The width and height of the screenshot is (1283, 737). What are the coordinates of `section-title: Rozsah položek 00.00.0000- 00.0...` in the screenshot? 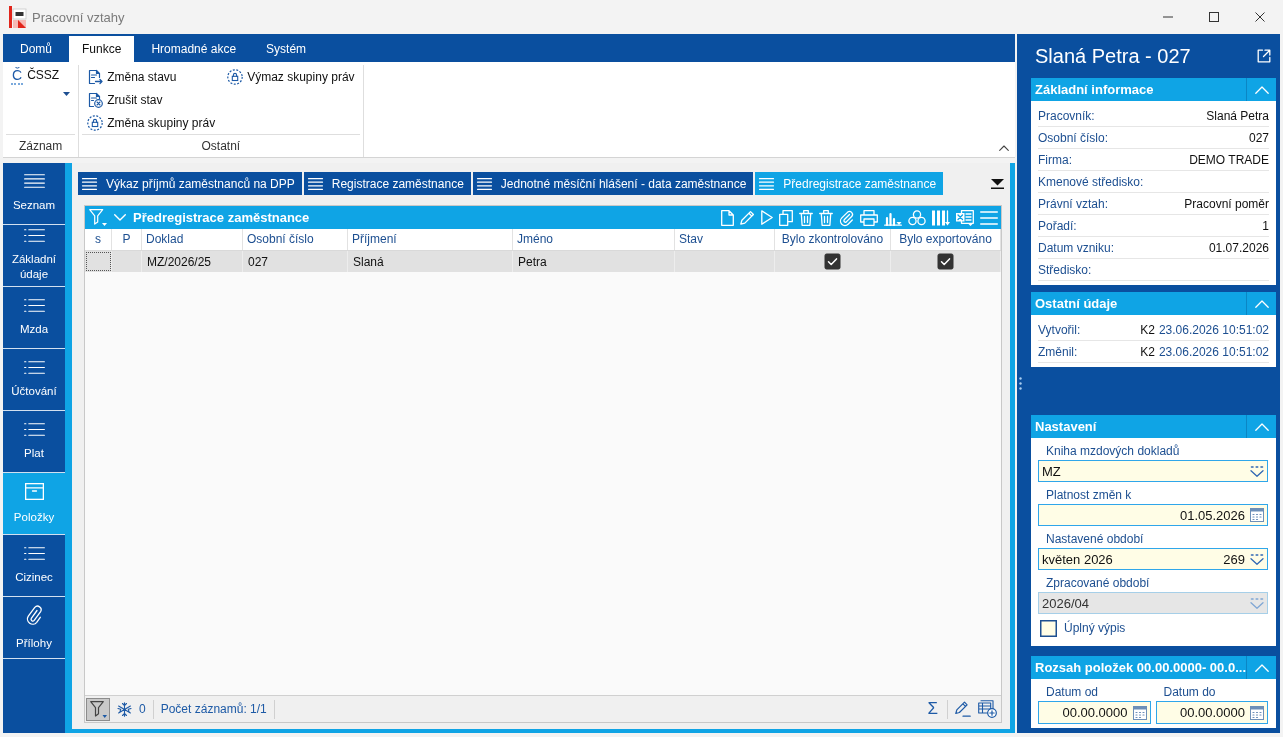 It's located at (1140, 667).